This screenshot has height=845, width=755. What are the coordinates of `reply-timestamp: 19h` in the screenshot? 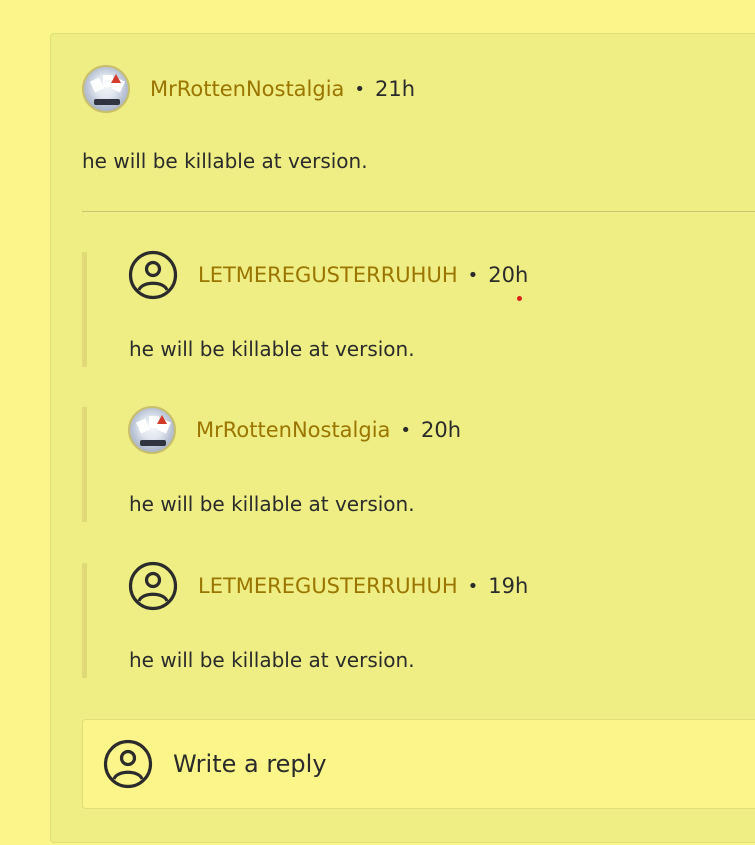 It's located at (508, 586).